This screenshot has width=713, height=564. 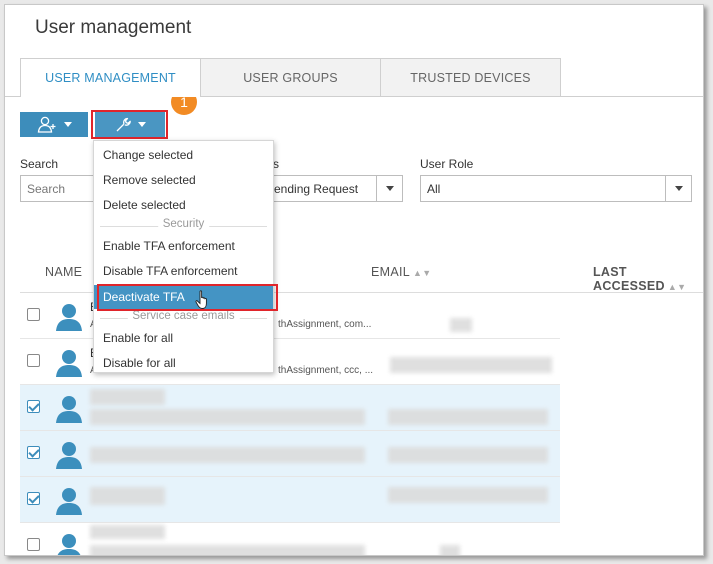 I want to click on status-select-value: ending Request, so click(x=316, y=188).